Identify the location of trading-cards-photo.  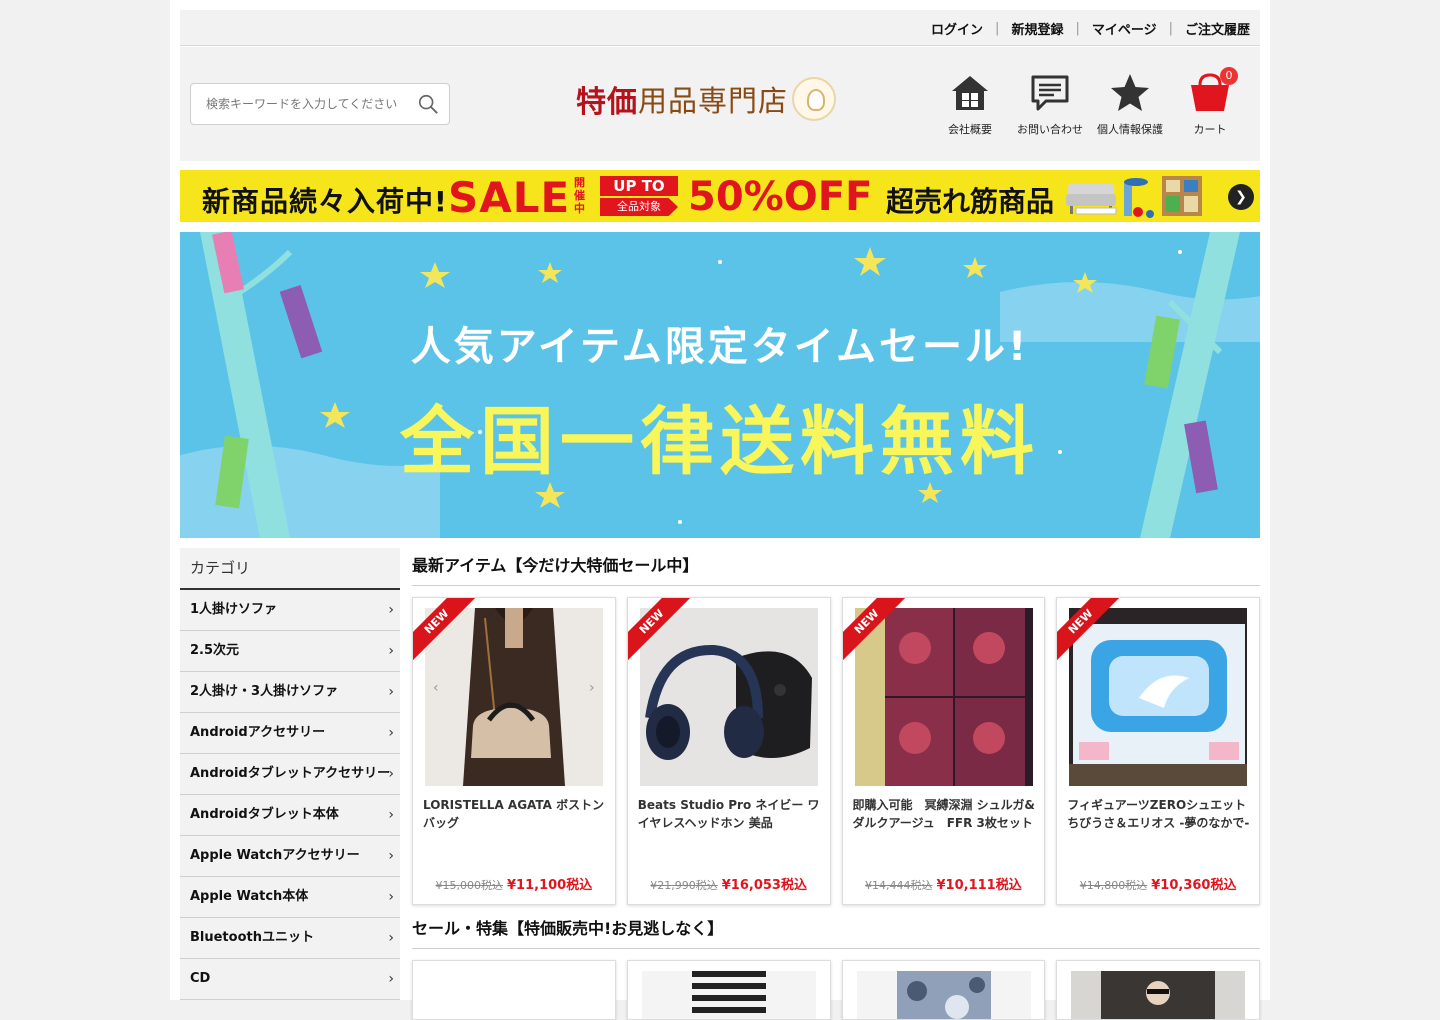
(943, 697).